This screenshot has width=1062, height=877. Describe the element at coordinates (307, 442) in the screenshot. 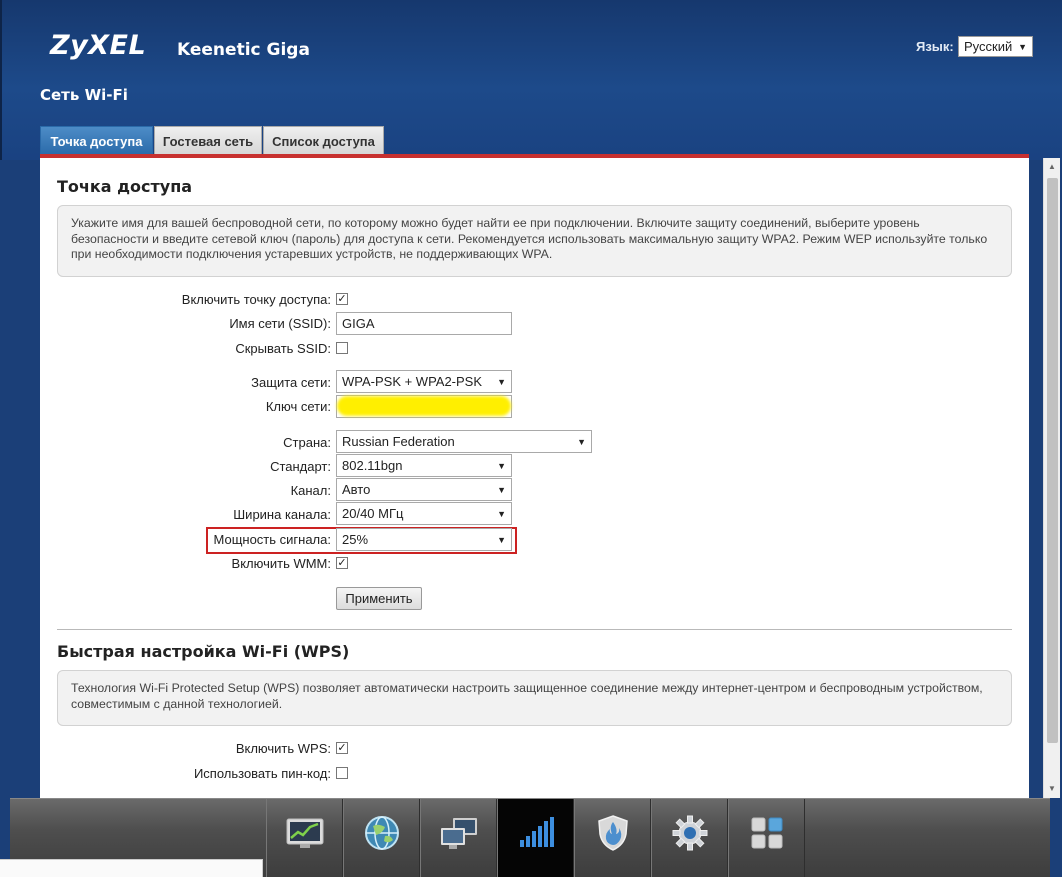

I see `country-label: Страна:` at that location.